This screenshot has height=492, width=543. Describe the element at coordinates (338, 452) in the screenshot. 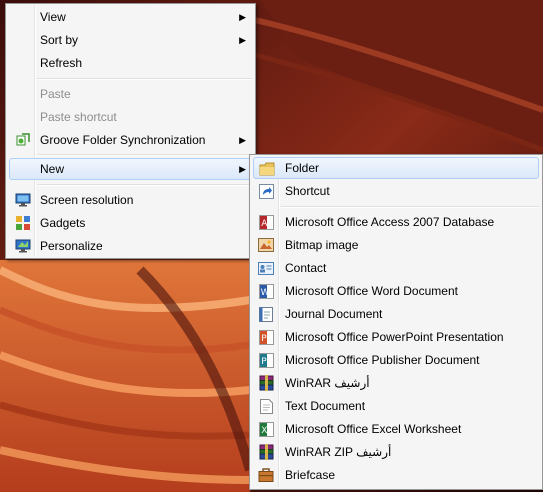

I see `submenu-item-winrar-zip-label: WinRAR ZIP أرشيف` at that location.